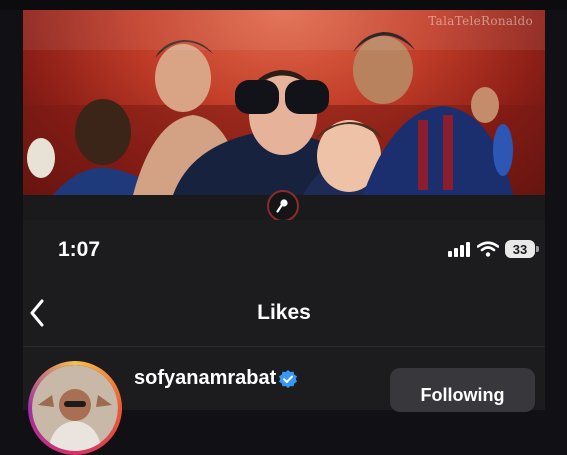  Describe the element at coordinates (205, 378) in the screenshot. I see `username: sofyanamrabat` at that location.